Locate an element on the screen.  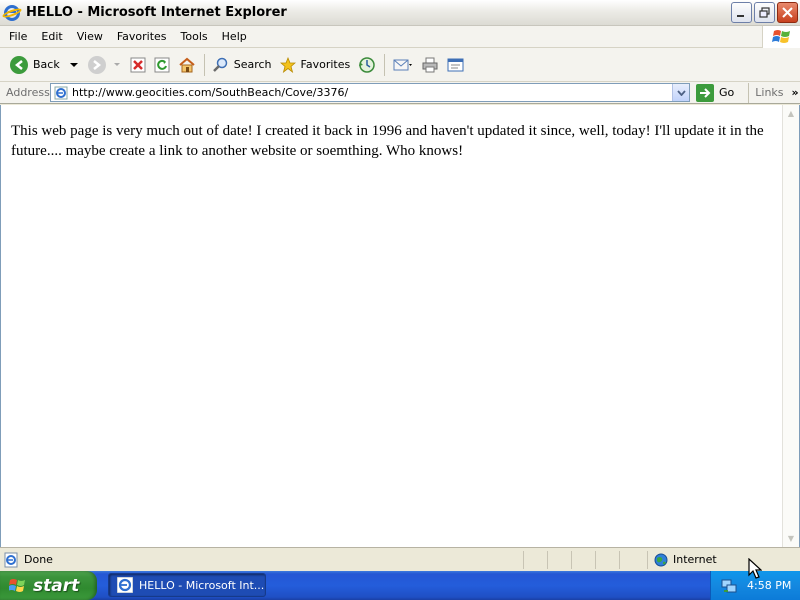
mail-icon is located at coordinates (403, 64).